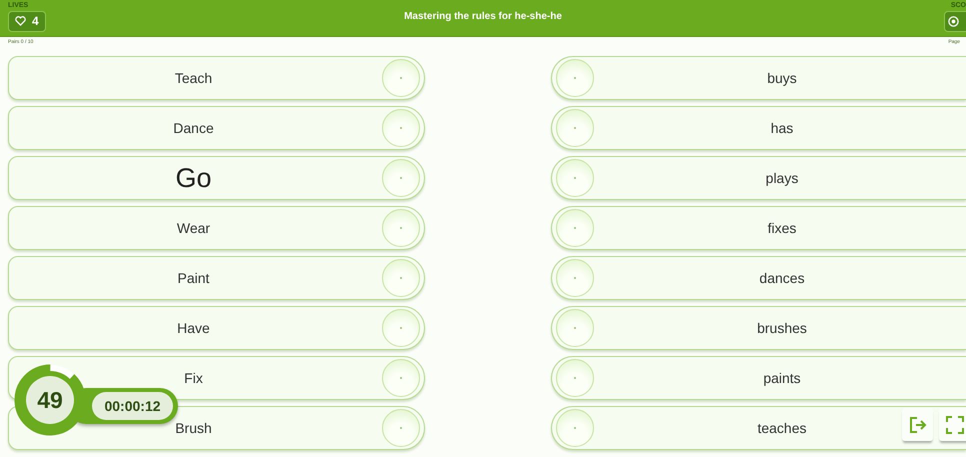  Describe the element at coordinates (758, 78) in the screenshot. I see `answer-card: buys` at that location.